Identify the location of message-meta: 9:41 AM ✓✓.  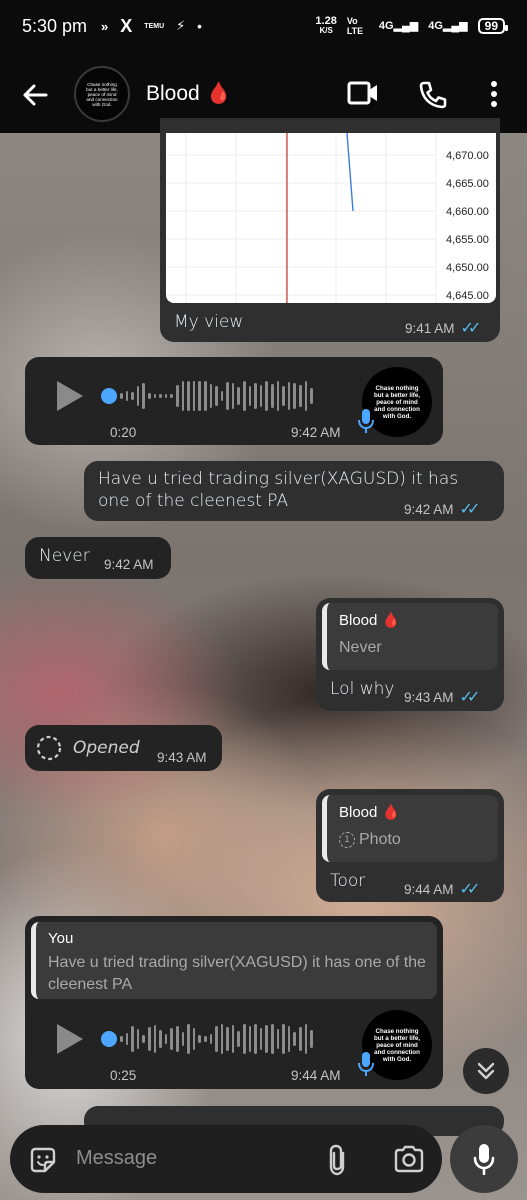
(443, 328).